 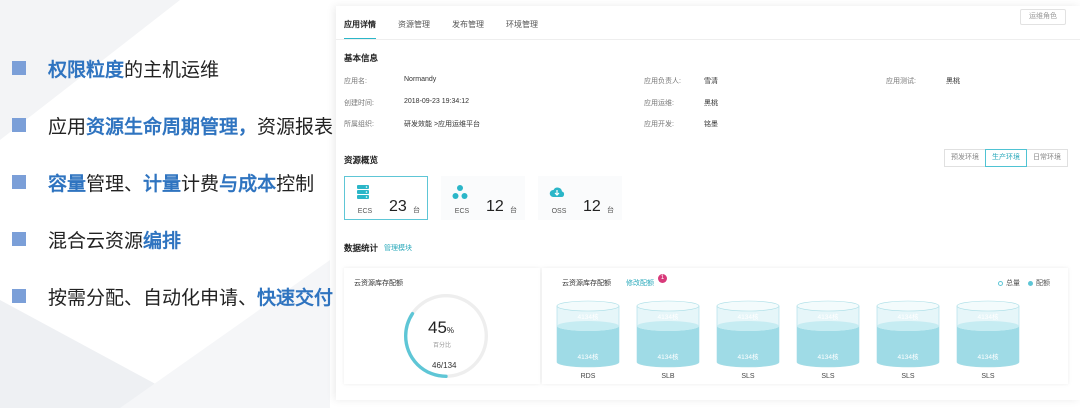 I want to click on card-title: 云资源库存配额, so click(x=378, y=283).